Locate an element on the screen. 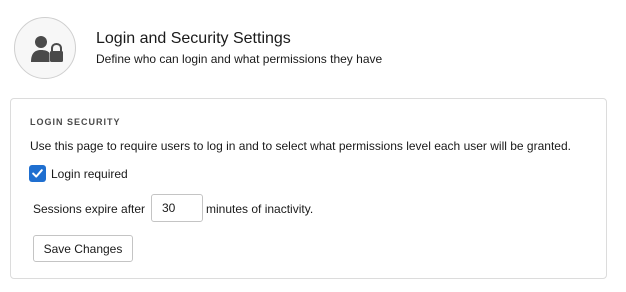 This screenshot has width=626, height=292. avatar is located at coordinates (45, 48).